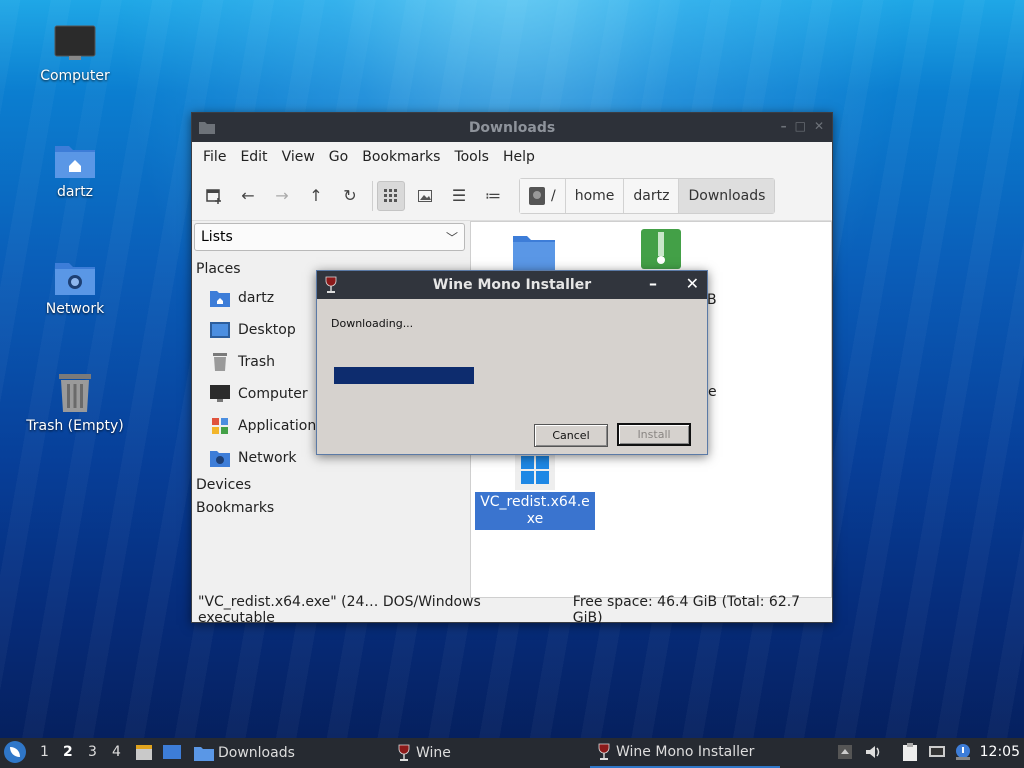 Image resolution: width=1024 pixels, height=768 pixels. I want to click on menu-go: Go, so click(338, 157).